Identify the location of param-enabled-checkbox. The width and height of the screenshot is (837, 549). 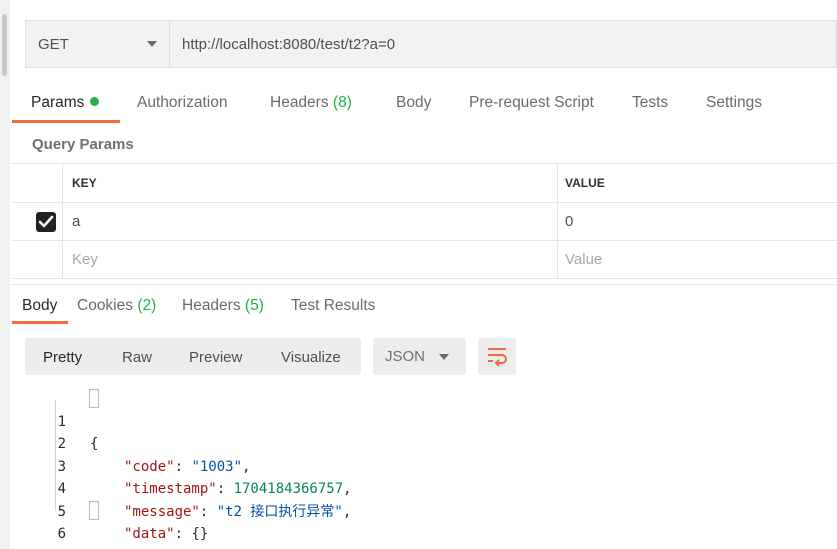
(46, 221).